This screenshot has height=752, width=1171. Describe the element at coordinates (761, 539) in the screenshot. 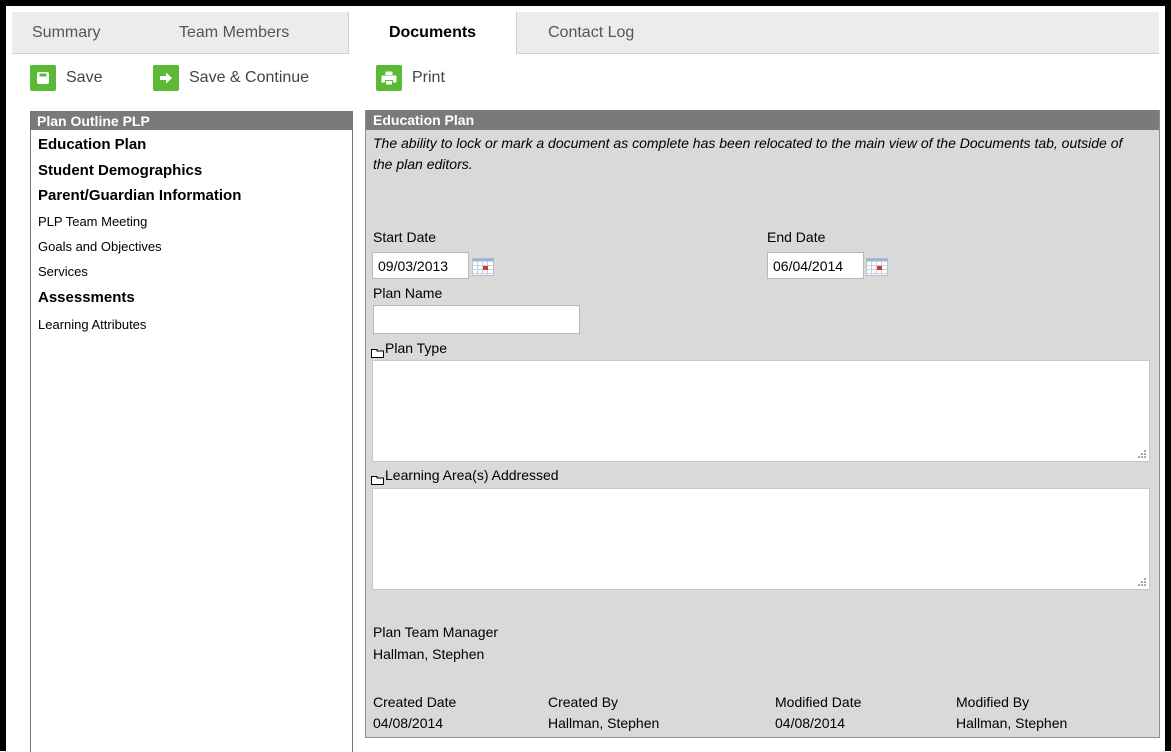

I see `learning-area-textarea` at that location.